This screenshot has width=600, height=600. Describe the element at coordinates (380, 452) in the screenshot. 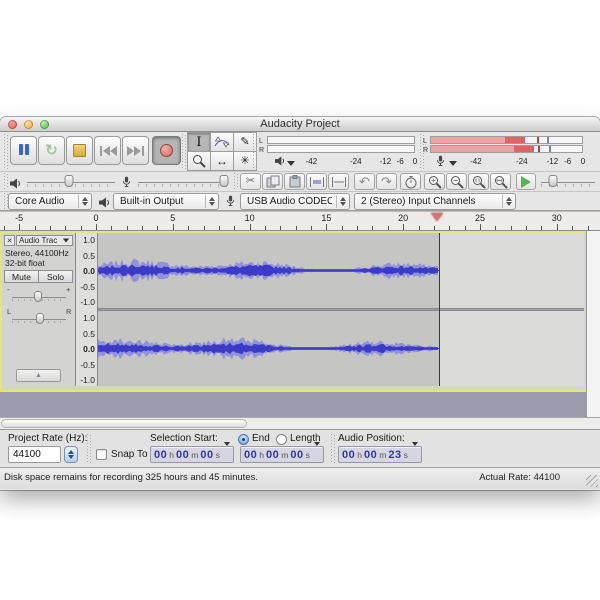

I see `audio-position-time-field: 00 h 00 m 23 s` at that location.